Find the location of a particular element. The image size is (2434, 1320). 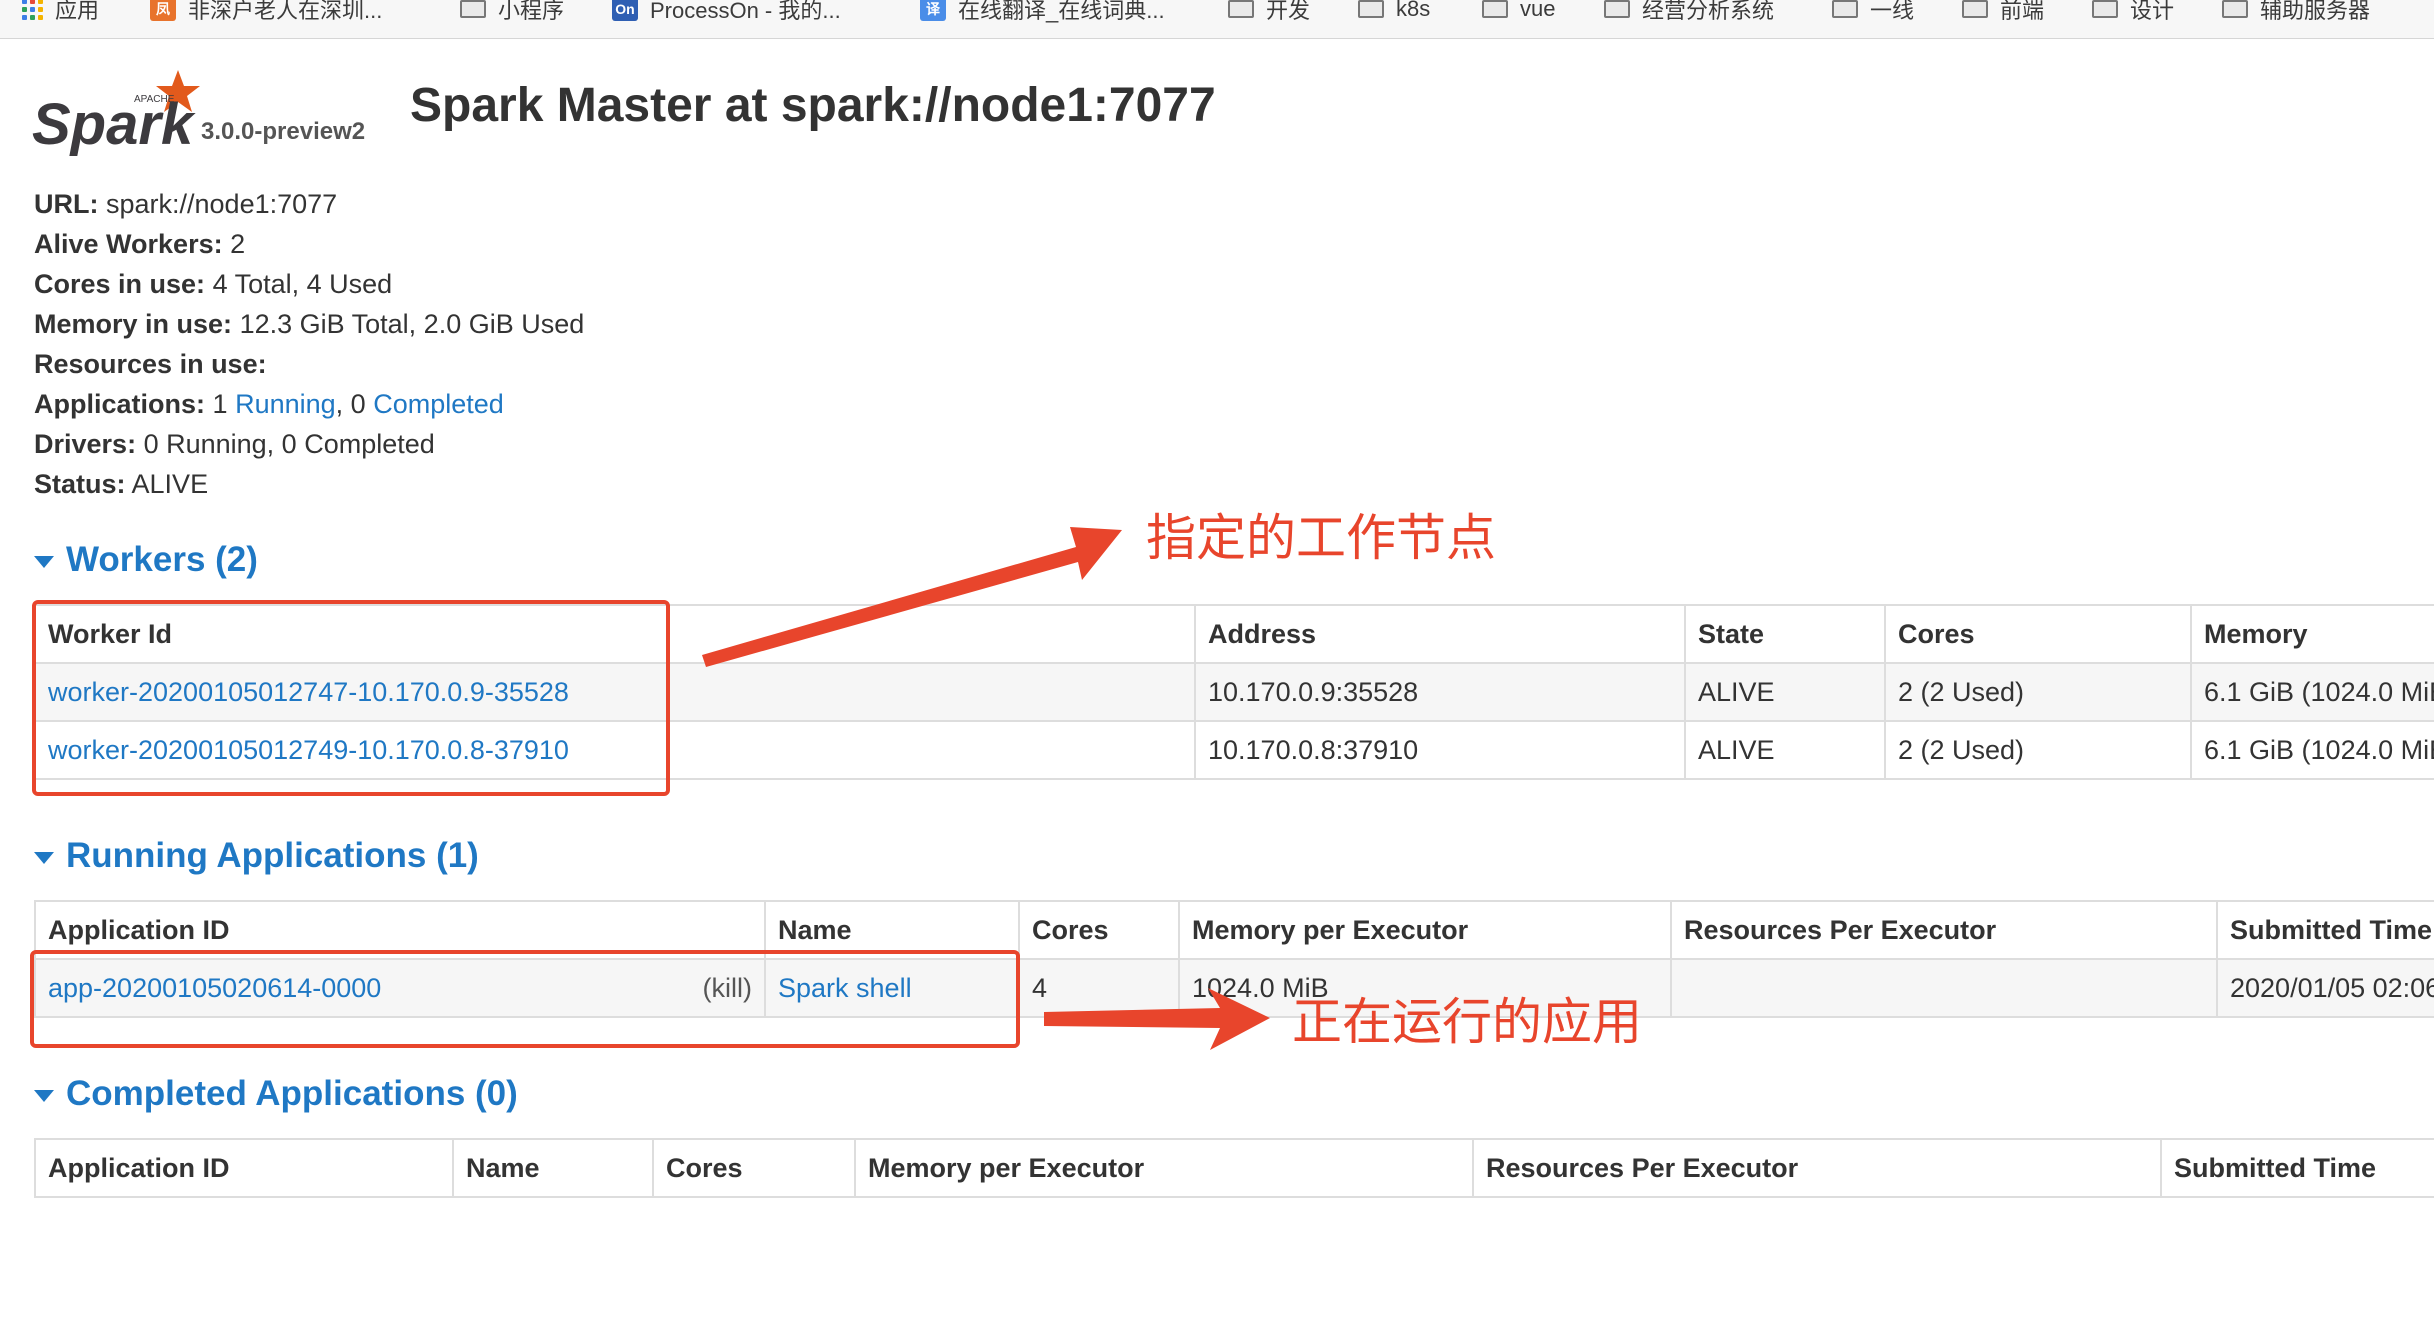

annotation-arrows is located at coordinates (986, 788).